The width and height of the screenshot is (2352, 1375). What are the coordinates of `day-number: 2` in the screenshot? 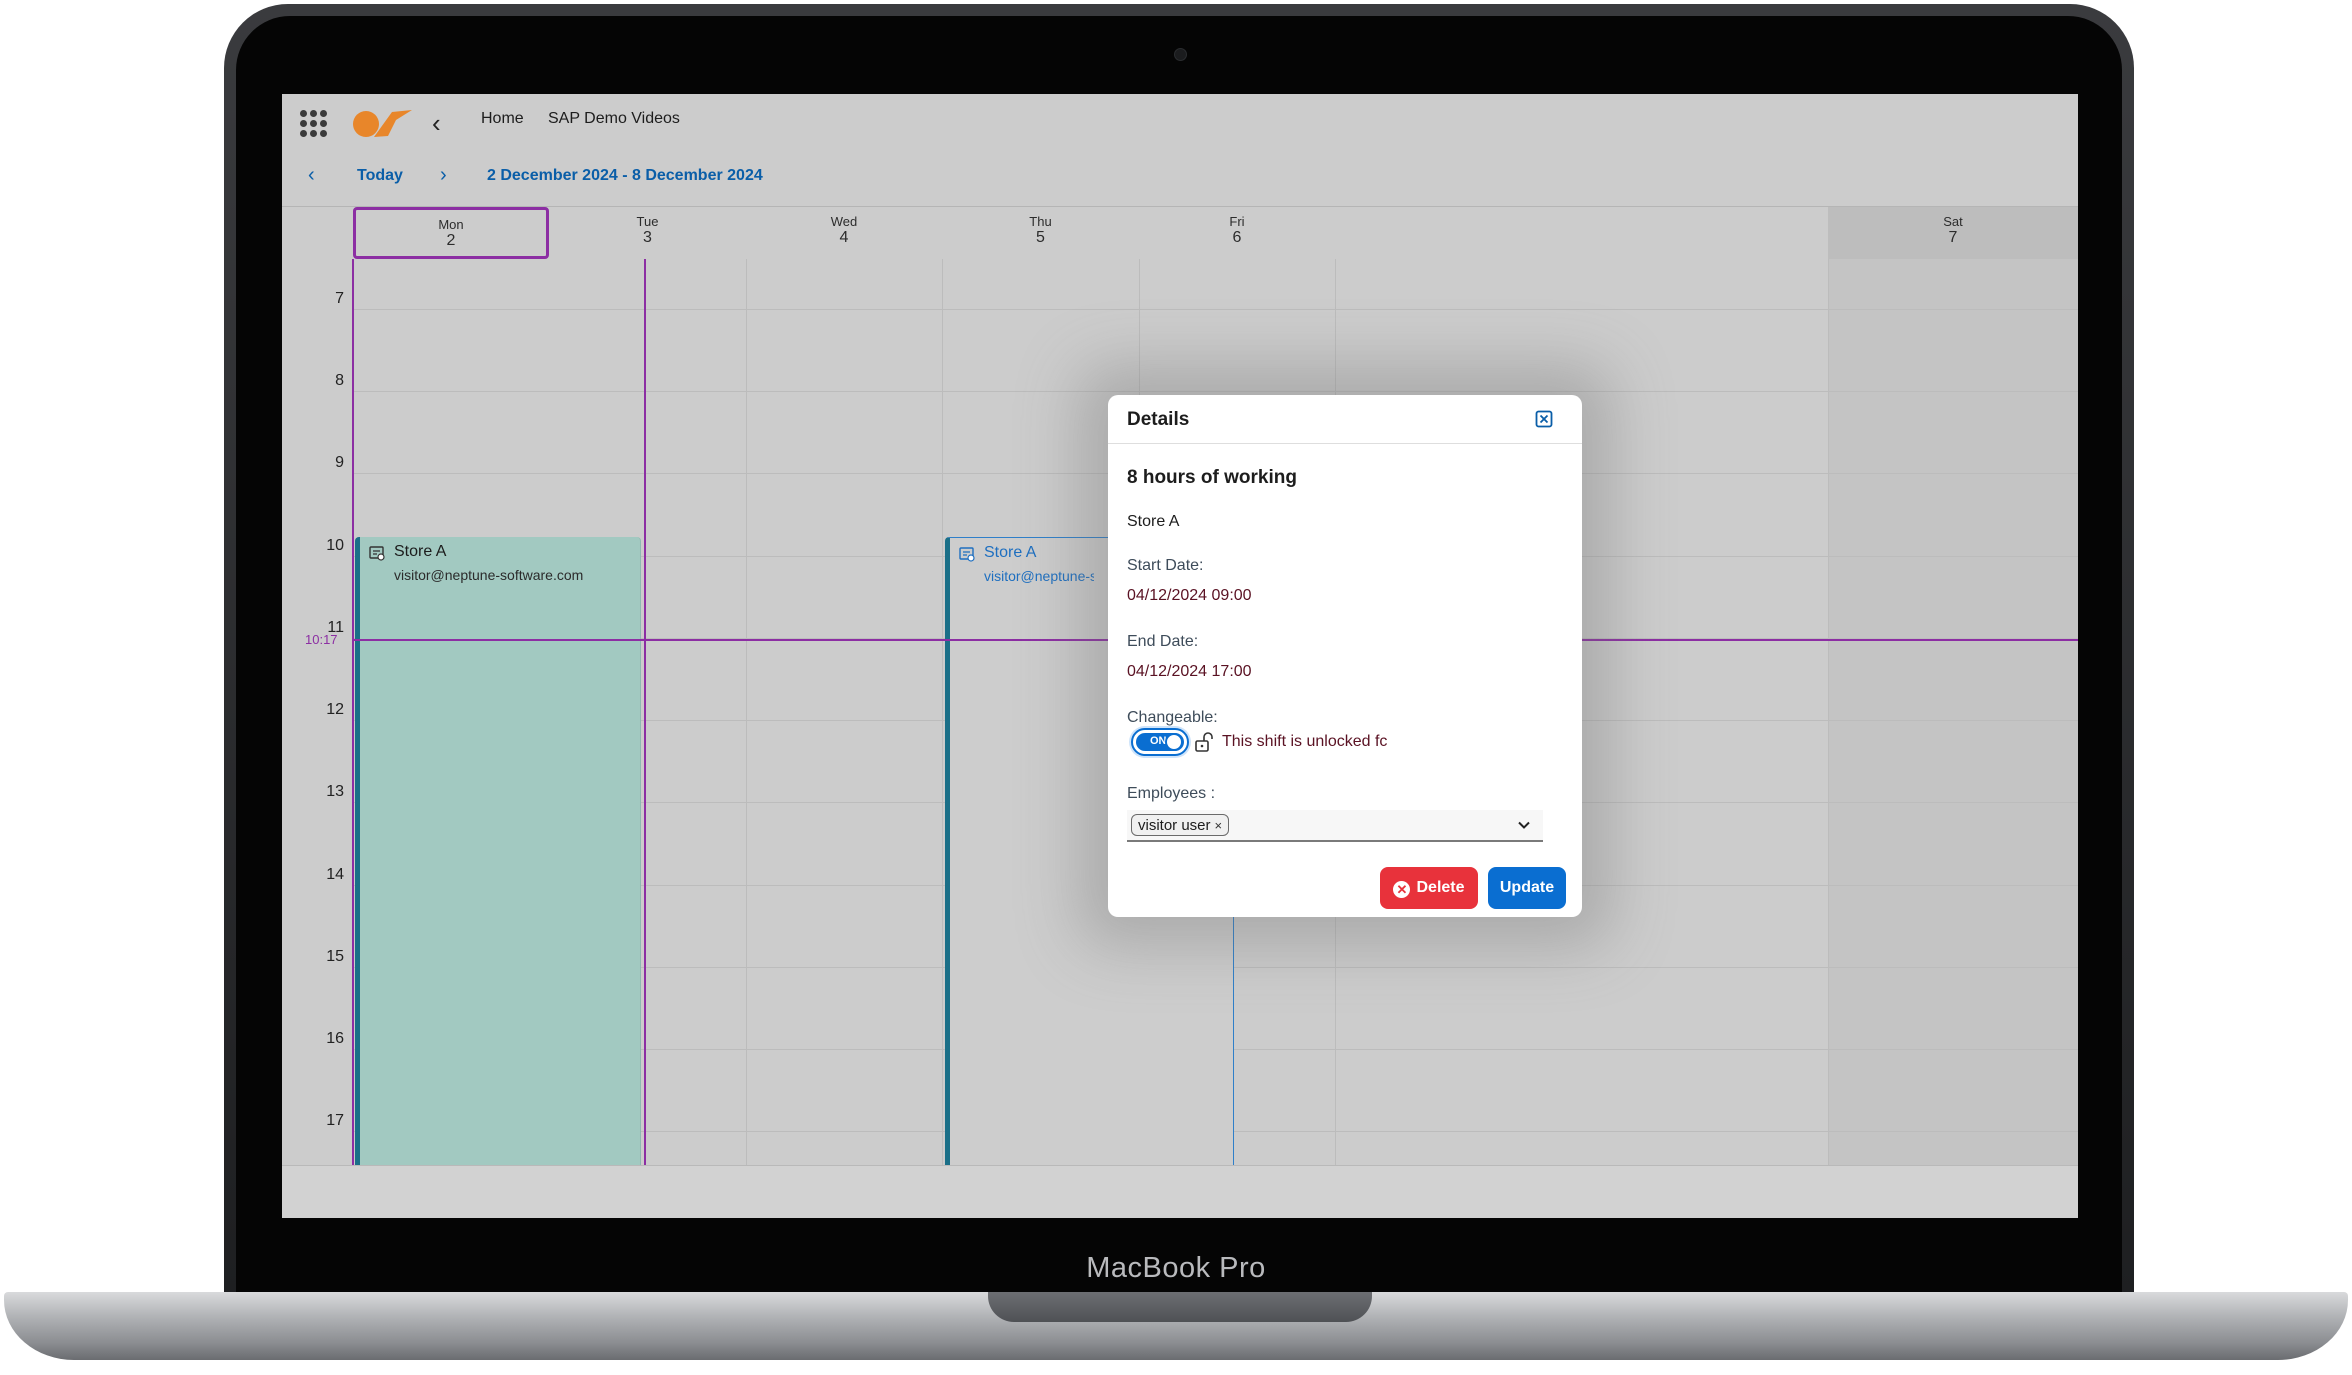 It's located at (451, 240).